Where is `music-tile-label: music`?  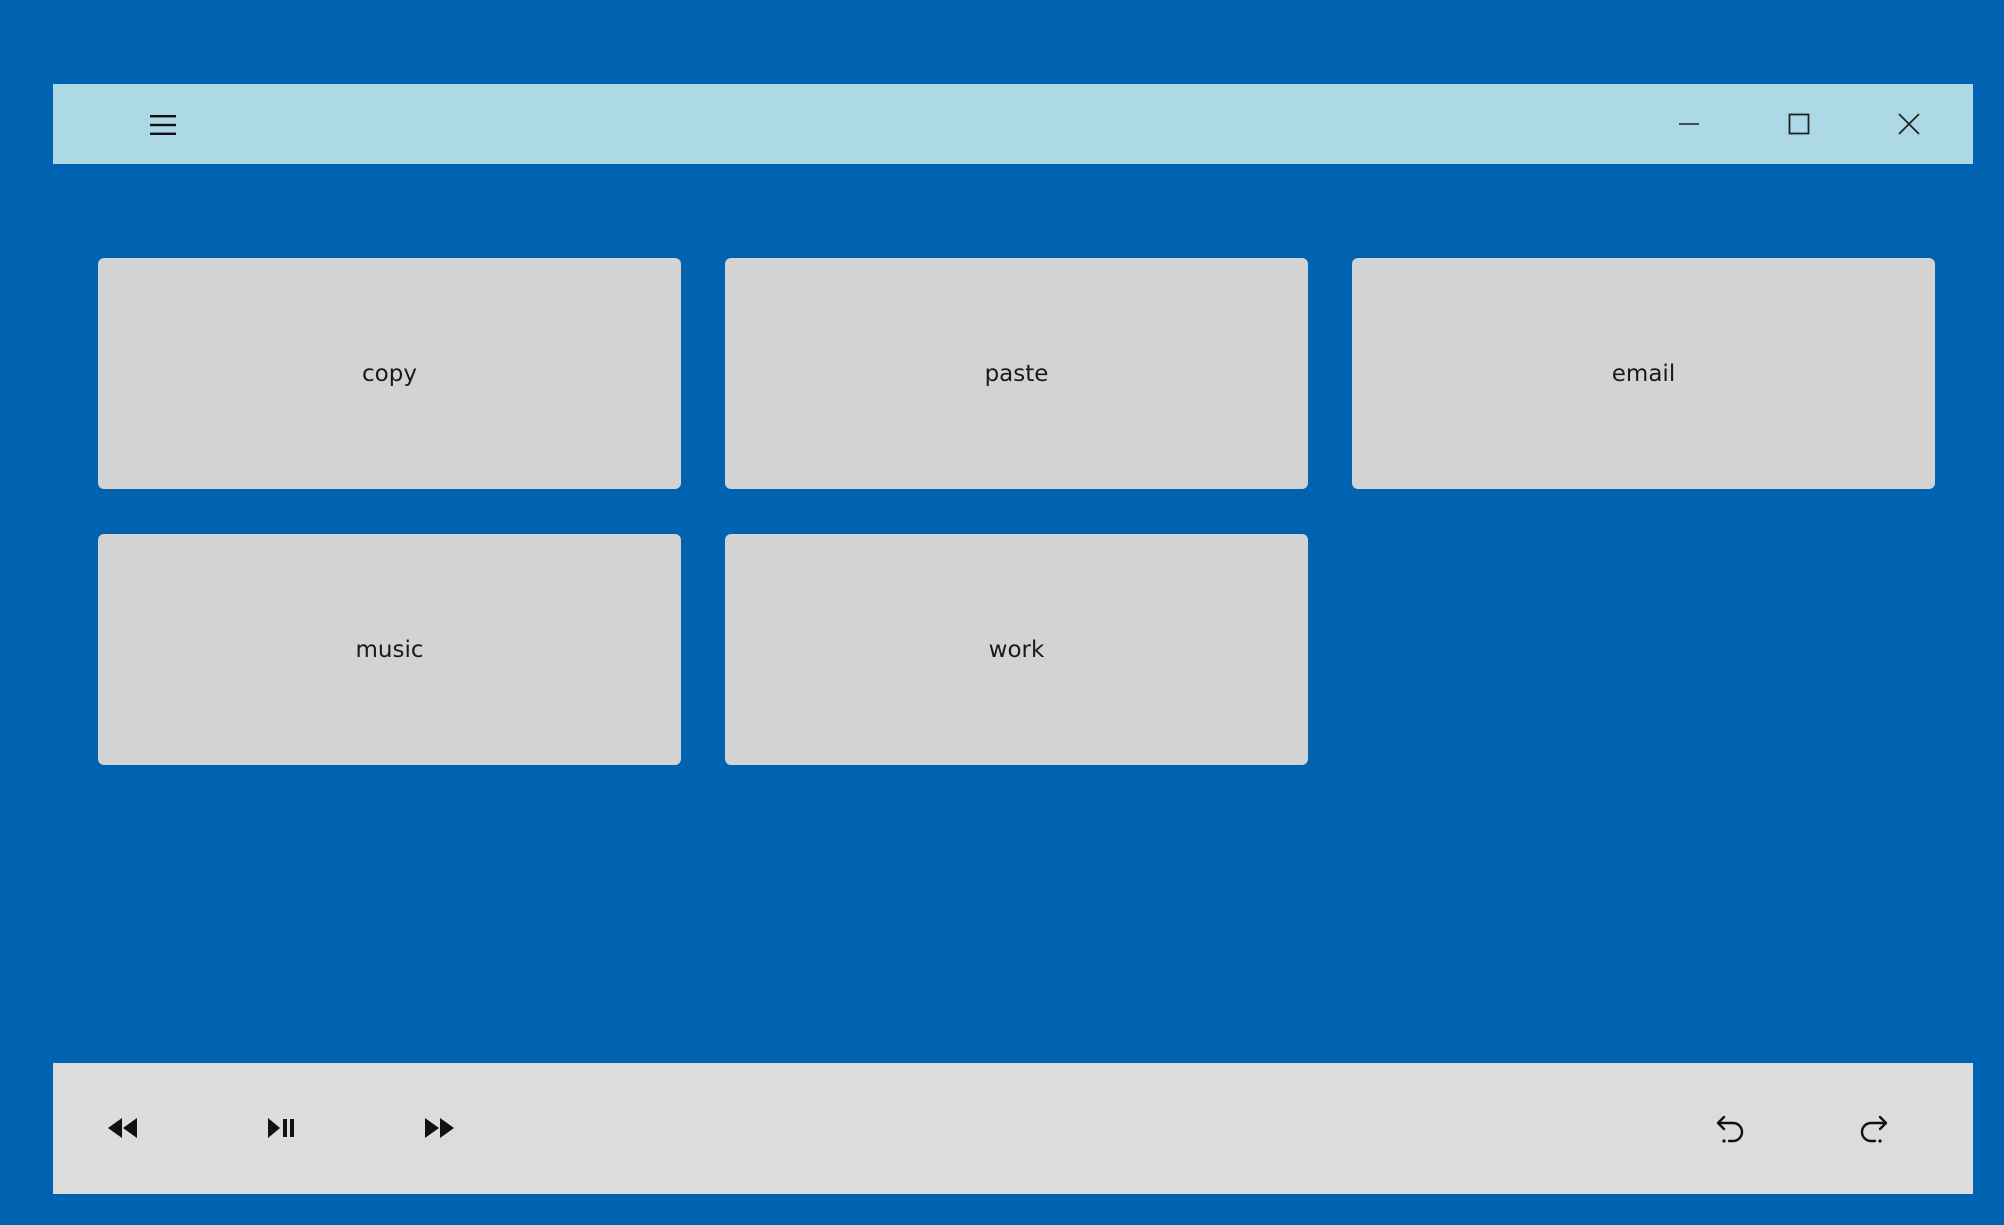 music-tile-label: music is located at coordinates (389, 649).